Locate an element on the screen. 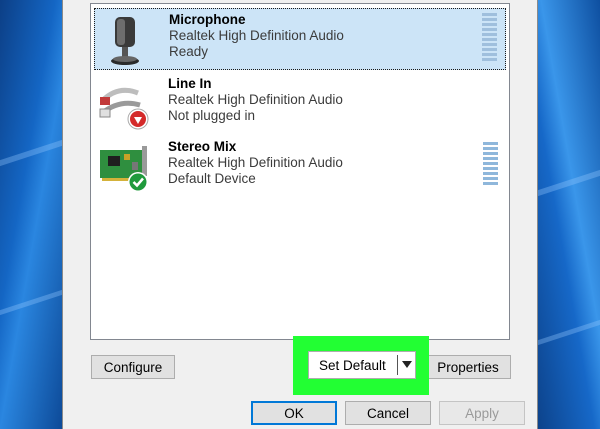 The height and width of the screenshot is (429, 600). sound-card-icon is located at coordinates (124, 169).